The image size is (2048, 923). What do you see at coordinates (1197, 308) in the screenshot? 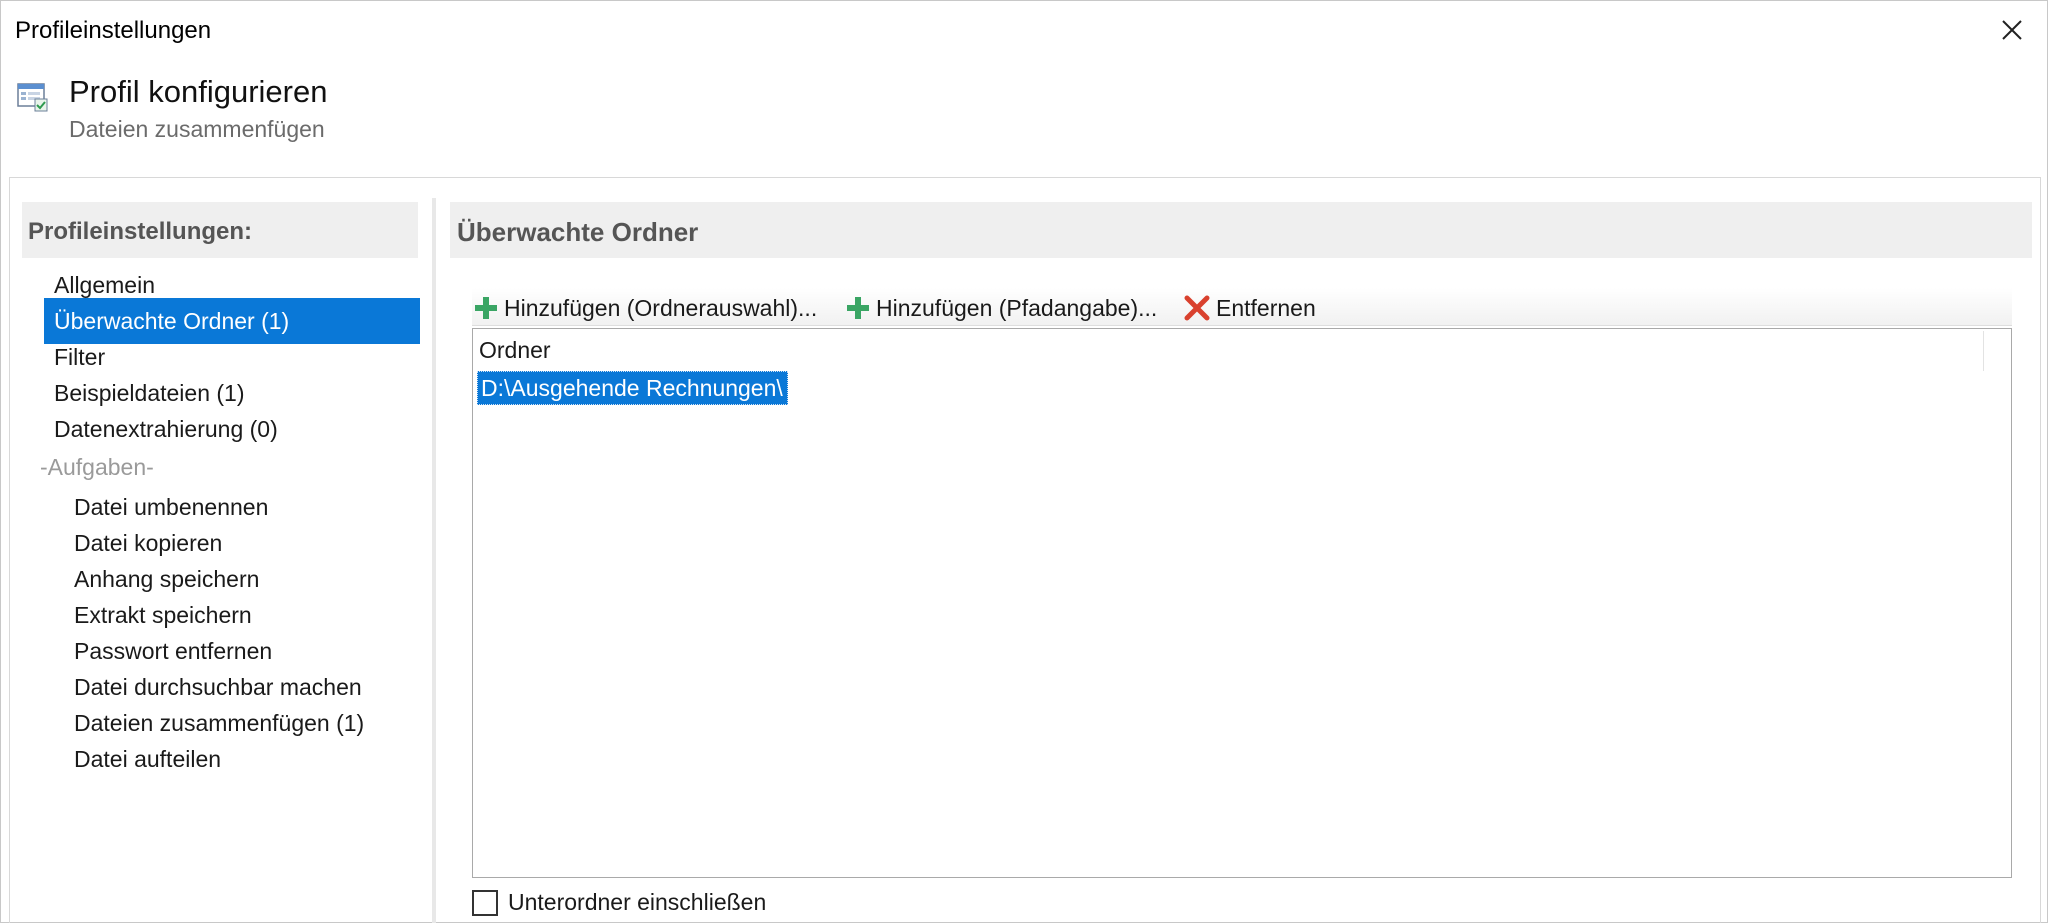
I see `x-icon` at bounding box center [1197, 308].